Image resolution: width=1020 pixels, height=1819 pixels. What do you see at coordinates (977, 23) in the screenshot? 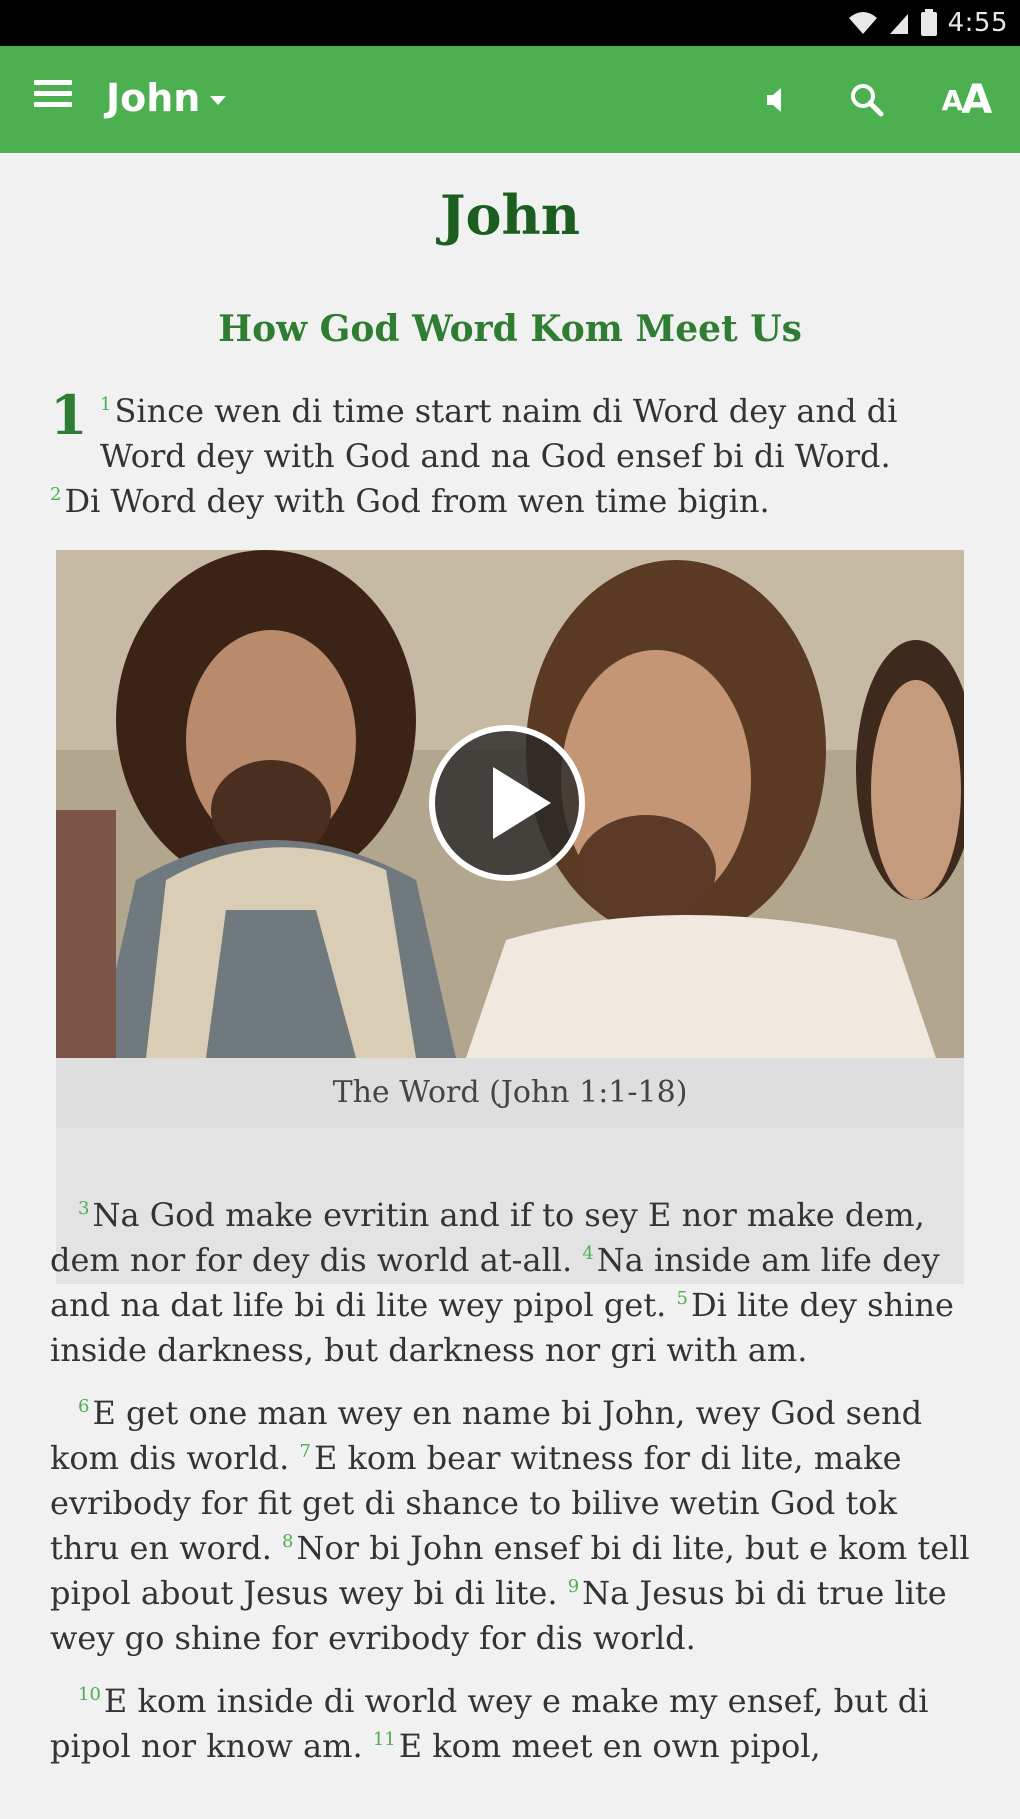
I see `status-time: 4:55` at bounding box center [977, 23].